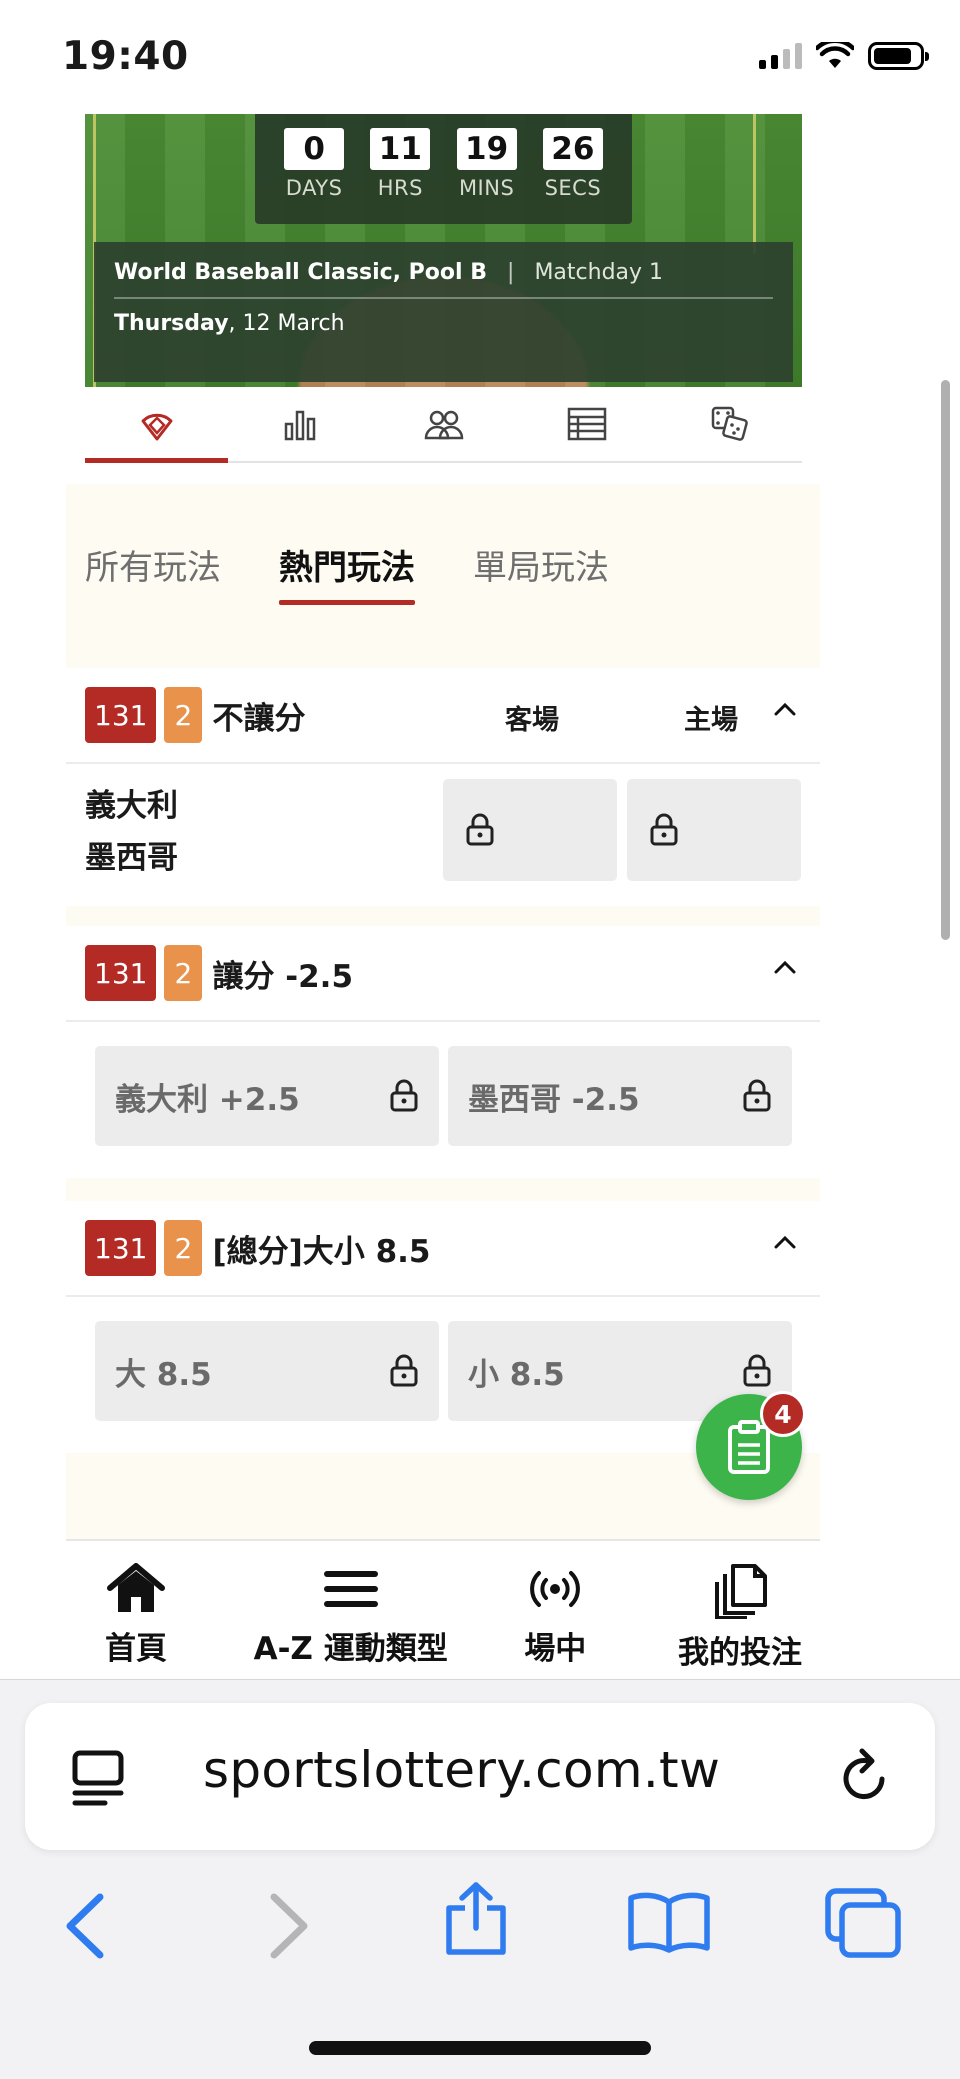 The image size is (960, 2079). Describe the element at coordinates (125, 56) in the screenshot. I see `status-time: 19:40` at that location.